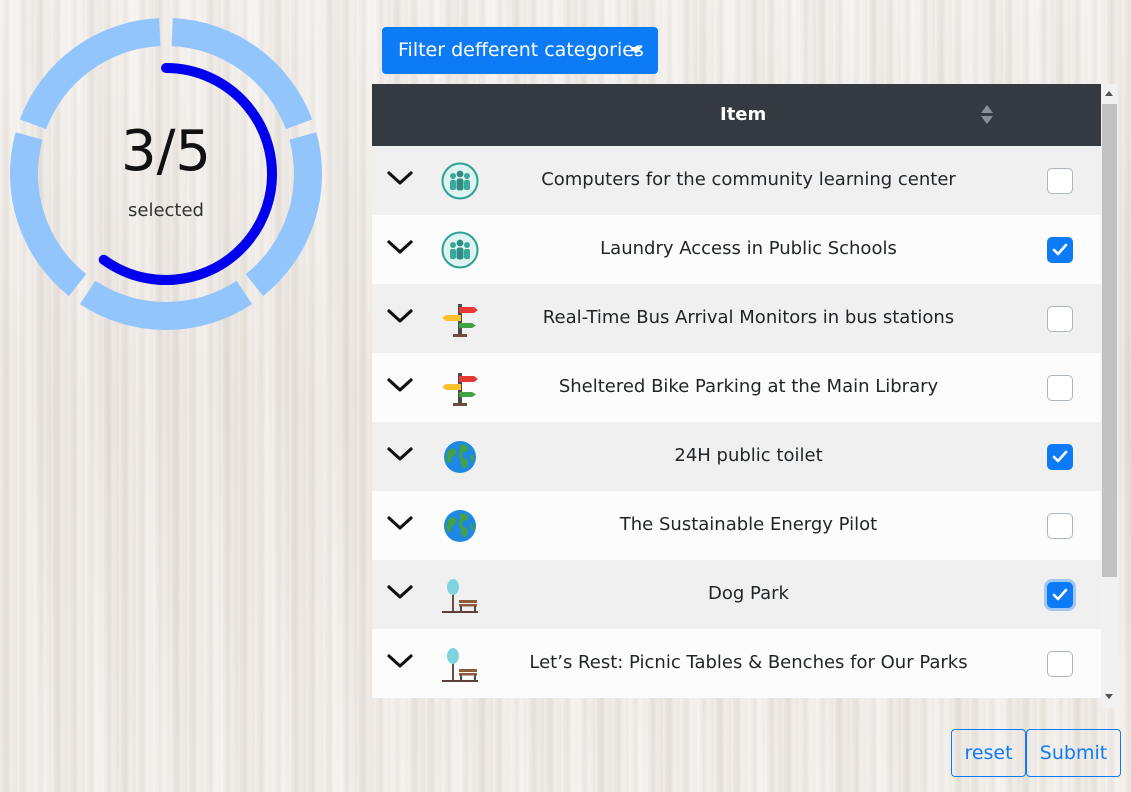 The image size is (1131, 792). What do you see at coordinates (1109, 340) in the screenshot?
I see `scroll-thumb` at bounding box center [1109, 340].